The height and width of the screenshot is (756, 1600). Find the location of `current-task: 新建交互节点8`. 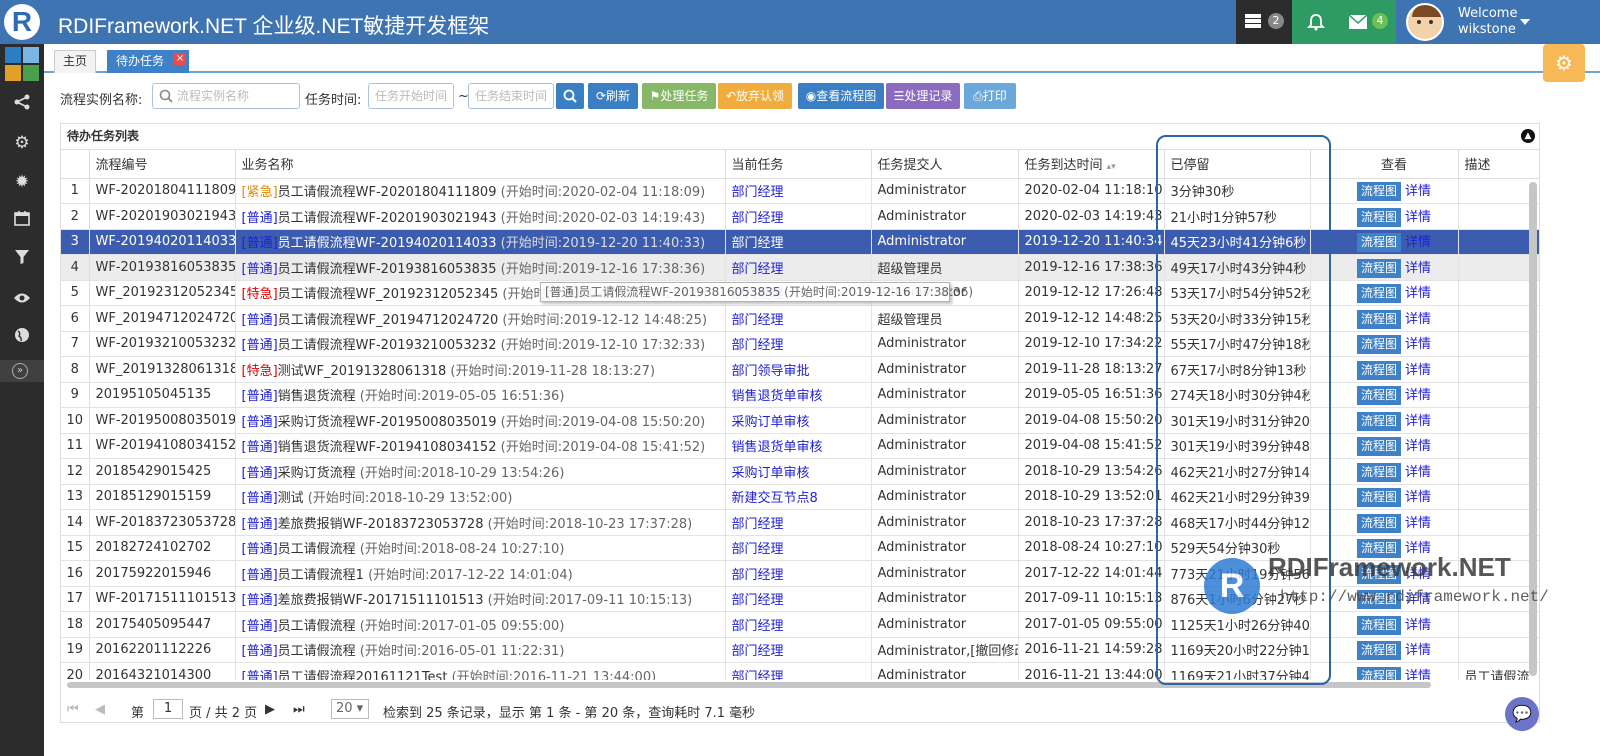

current-task: 新建交互节点8 is located at coordinates (798, 497).